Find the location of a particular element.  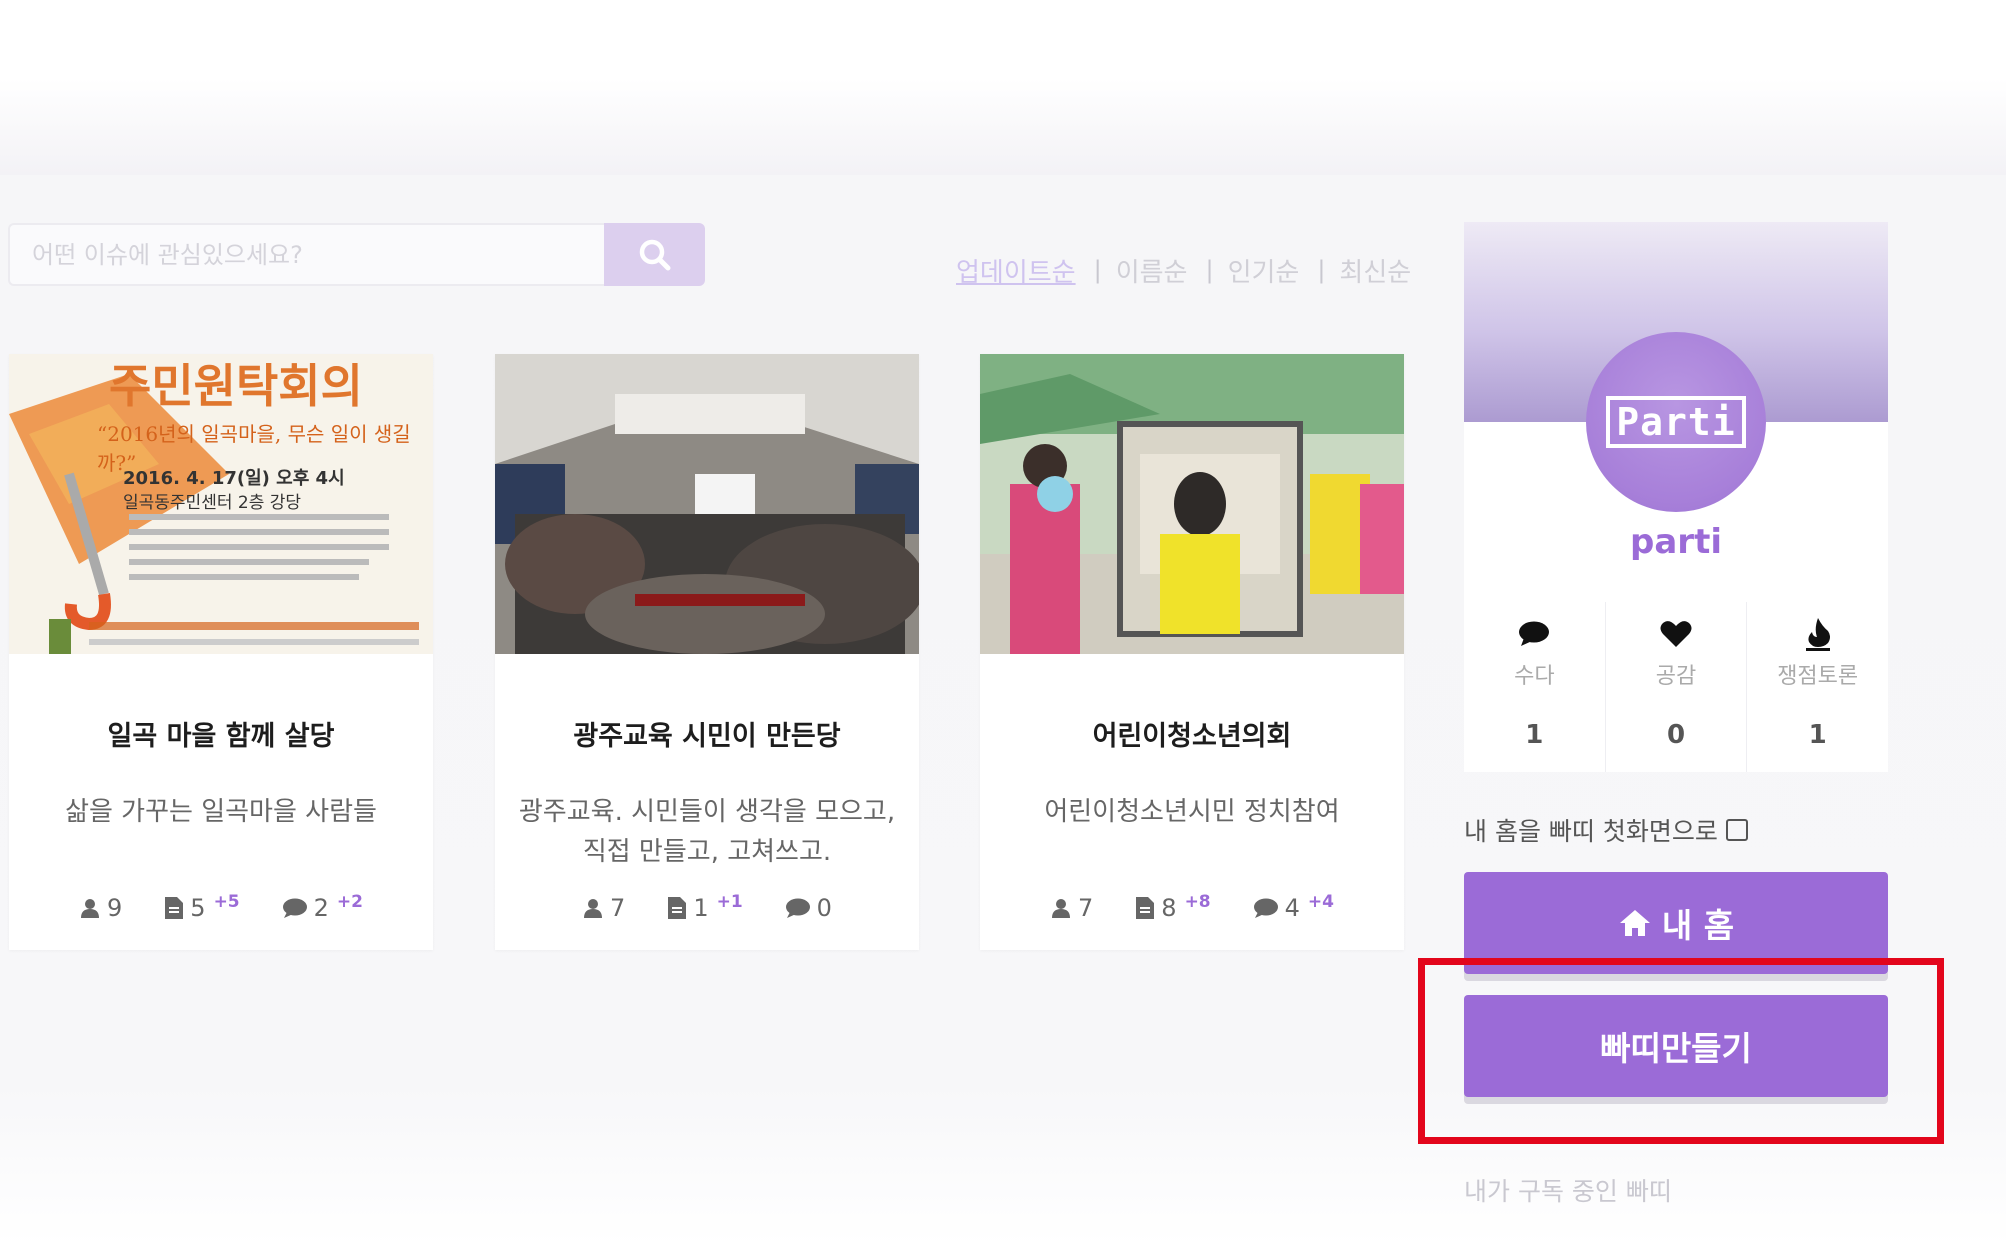

post-new-count: +5 is located at coordinates (226, 902).